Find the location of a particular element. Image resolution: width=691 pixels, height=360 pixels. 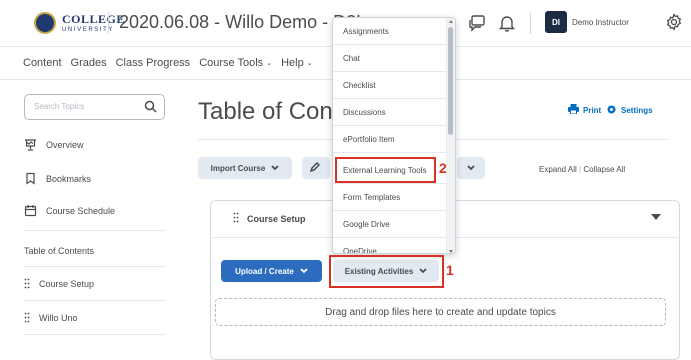

sidebar-item-overview: Overview is located at coordinates (54, 145).